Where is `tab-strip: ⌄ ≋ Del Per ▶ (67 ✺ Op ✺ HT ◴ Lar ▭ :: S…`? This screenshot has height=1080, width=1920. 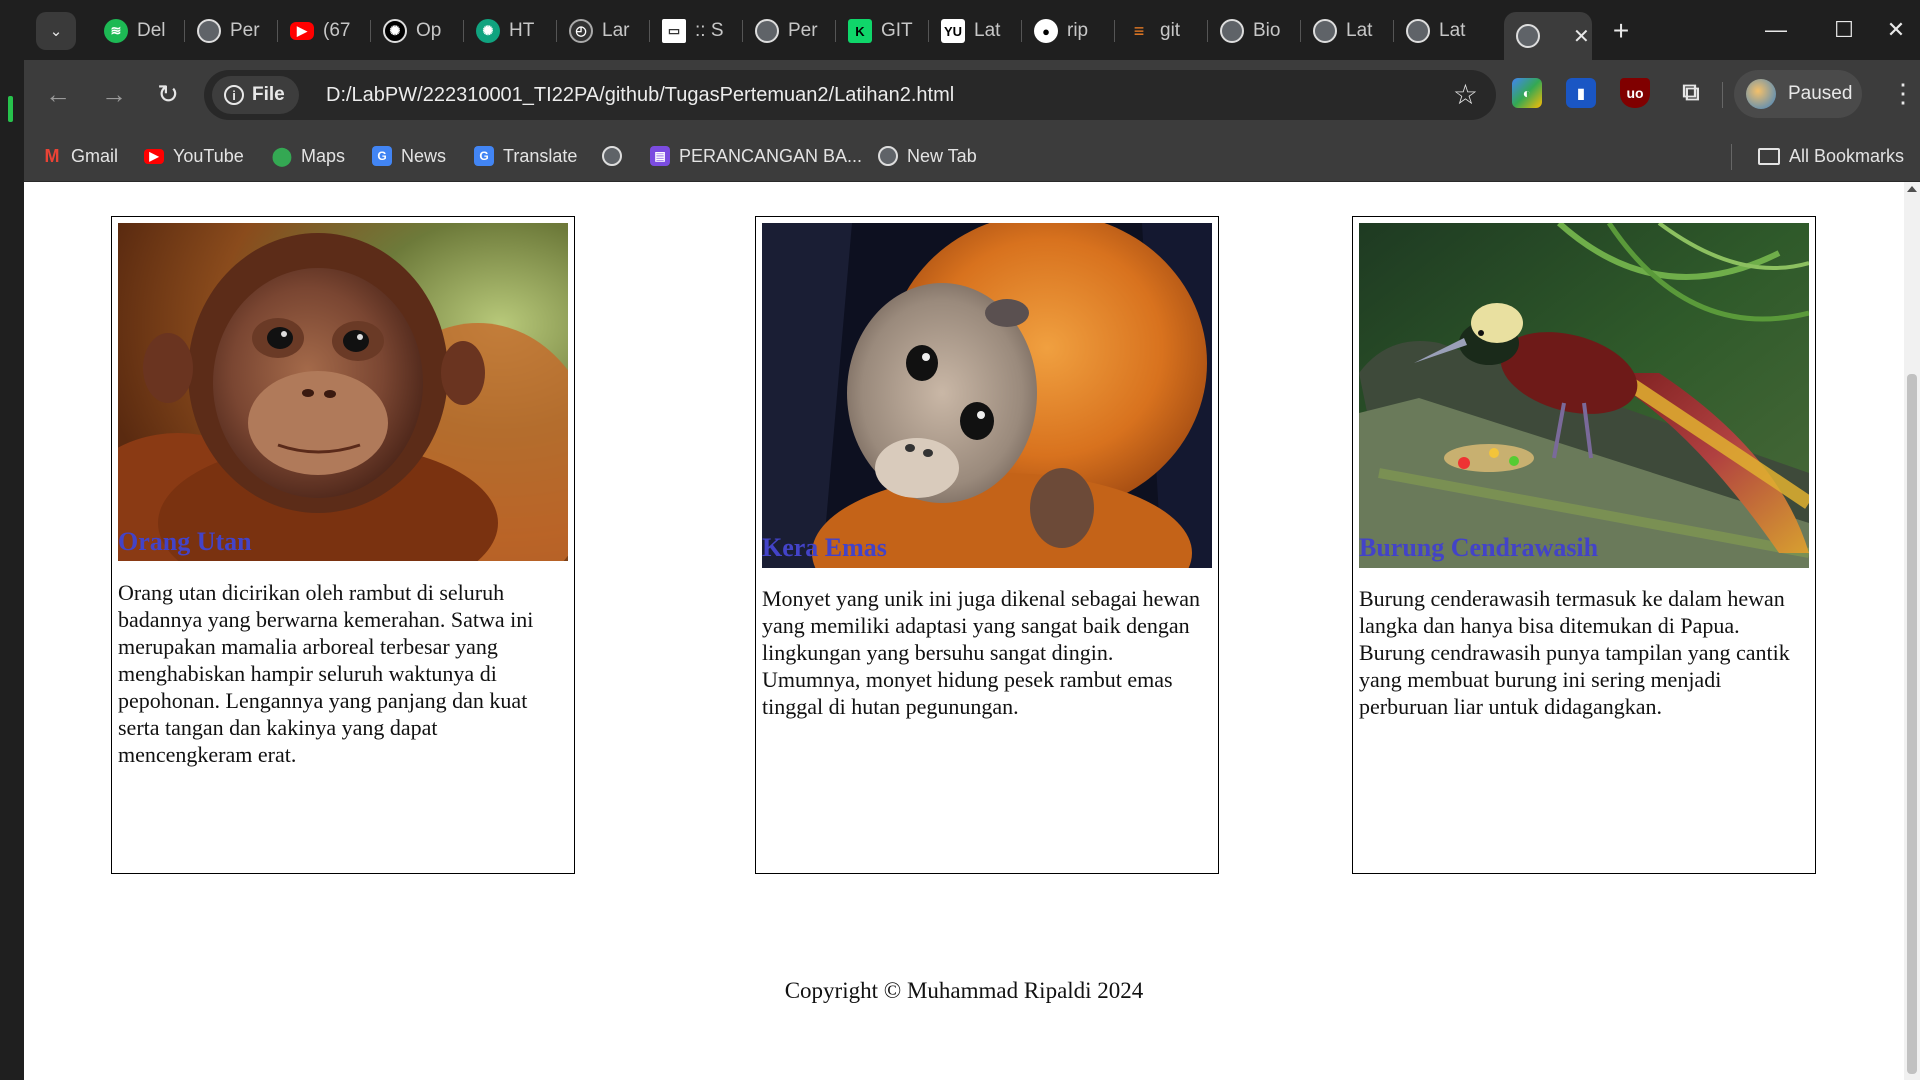 tab-strip: ⌄ ≋ Del Per ▶ (67 ✺ Op ✺ HT ◴ Lar ▭ :: S… is located at coordinates (972, 30).